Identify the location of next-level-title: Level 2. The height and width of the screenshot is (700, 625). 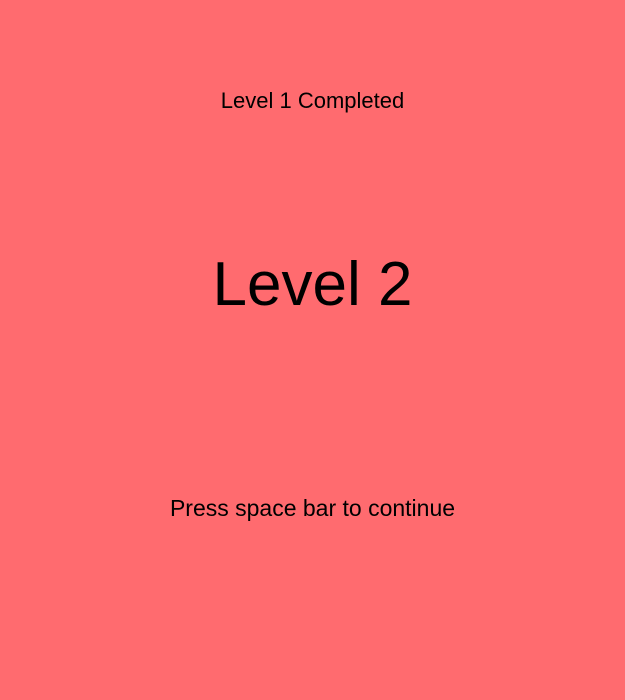
(312, 284).